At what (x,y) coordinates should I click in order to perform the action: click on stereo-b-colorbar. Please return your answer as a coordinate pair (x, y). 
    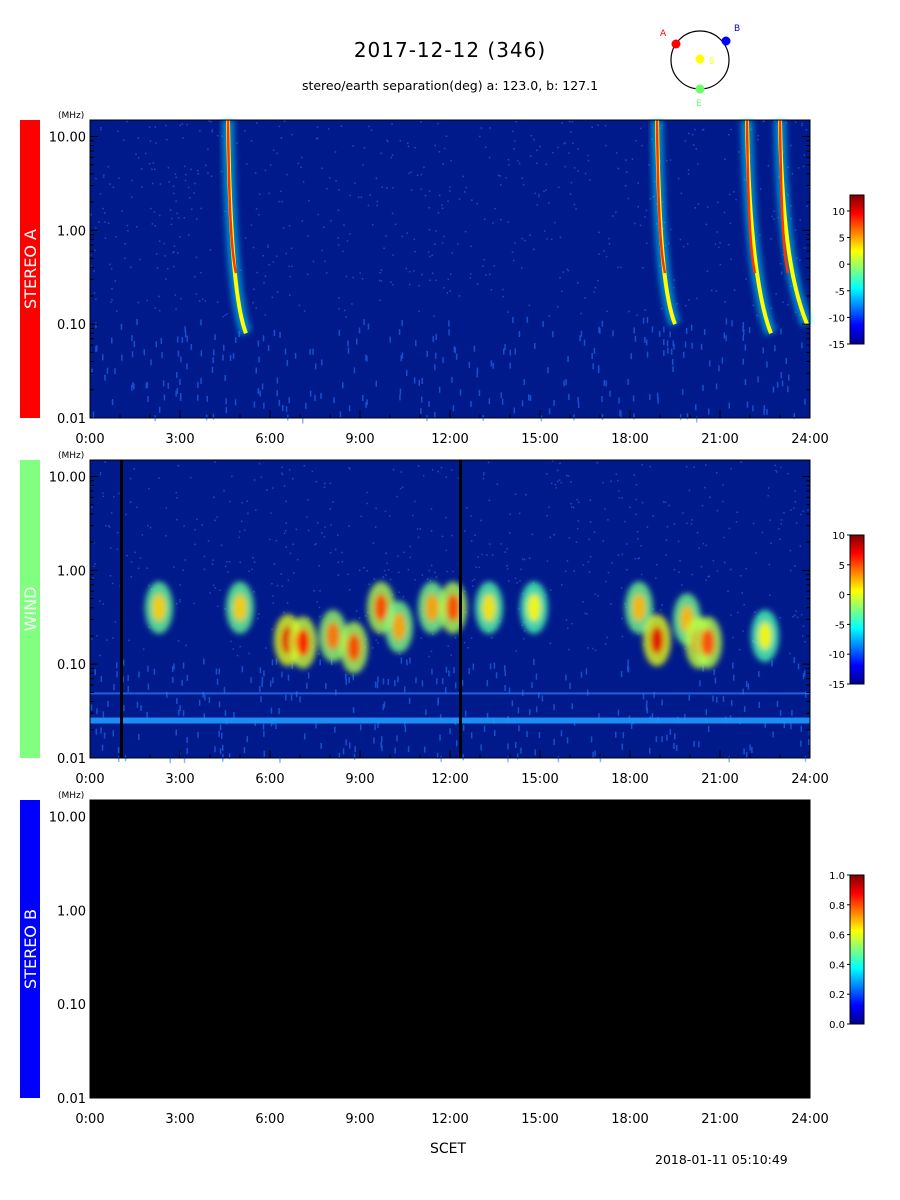
    Looking at the image, I should click on (857, 949).